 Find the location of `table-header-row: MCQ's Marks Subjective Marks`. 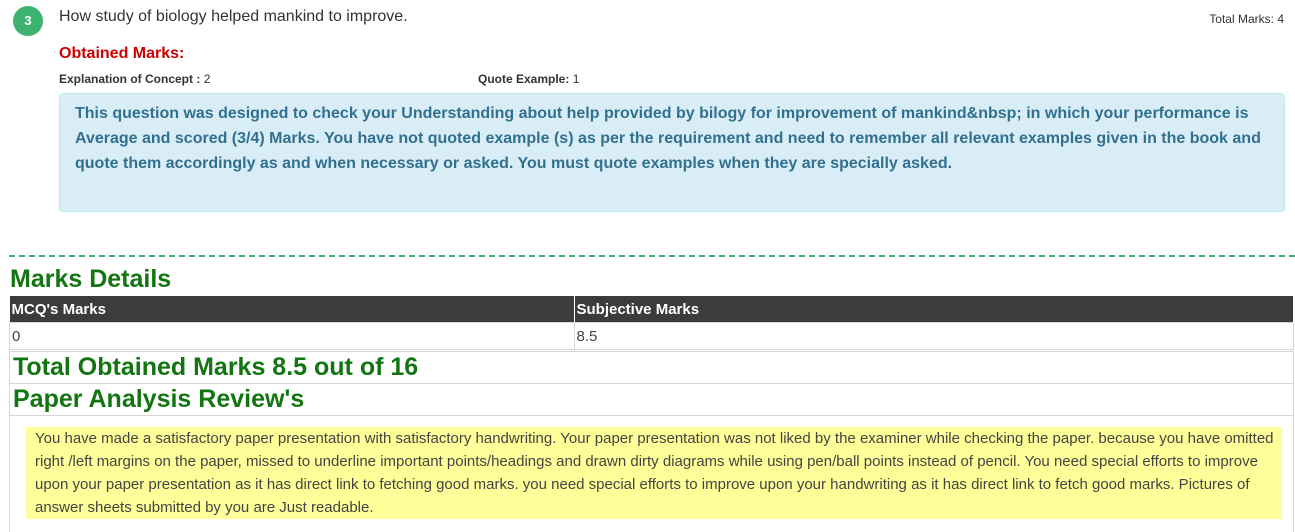

table-header-row: MCQ's Marks Subjective Marks is located at coordinates (651, 309).